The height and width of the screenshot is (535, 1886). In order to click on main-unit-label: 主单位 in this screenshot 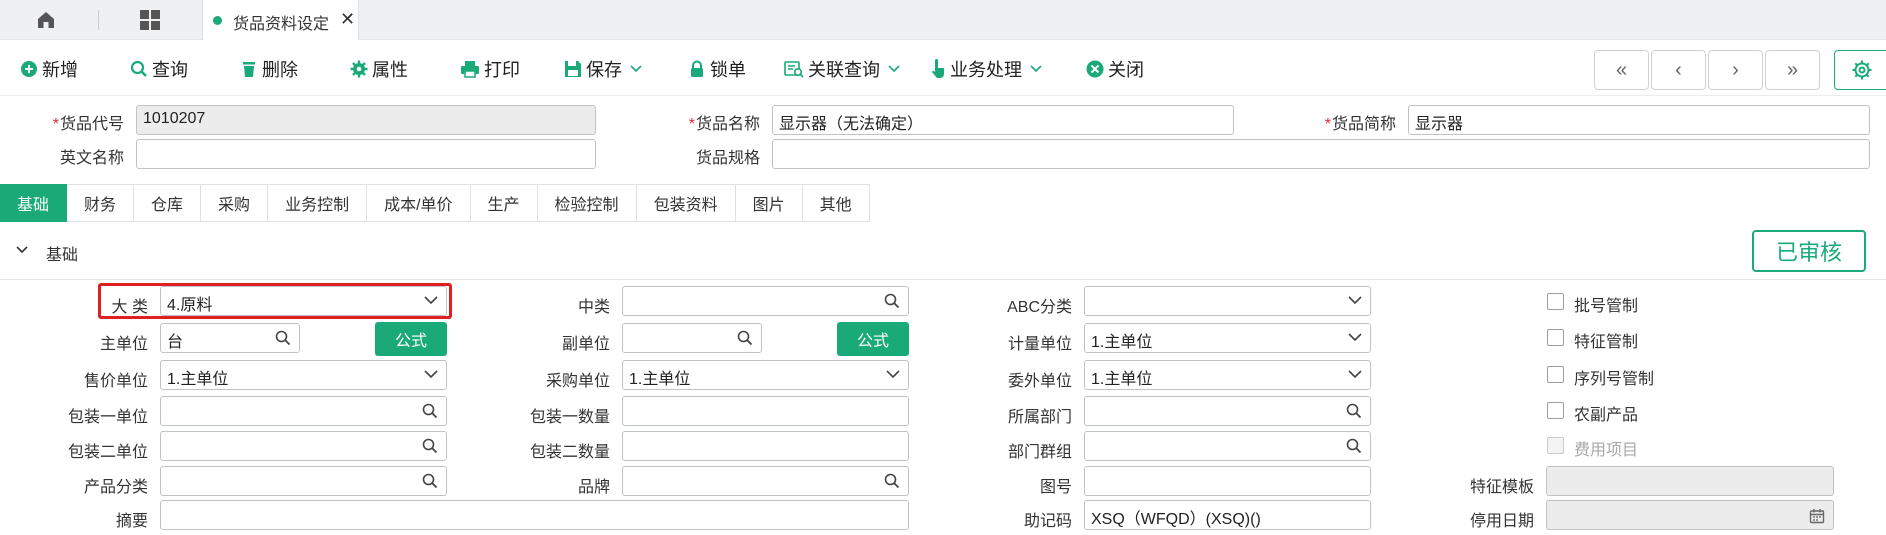, I will do `click(123, 344)`.